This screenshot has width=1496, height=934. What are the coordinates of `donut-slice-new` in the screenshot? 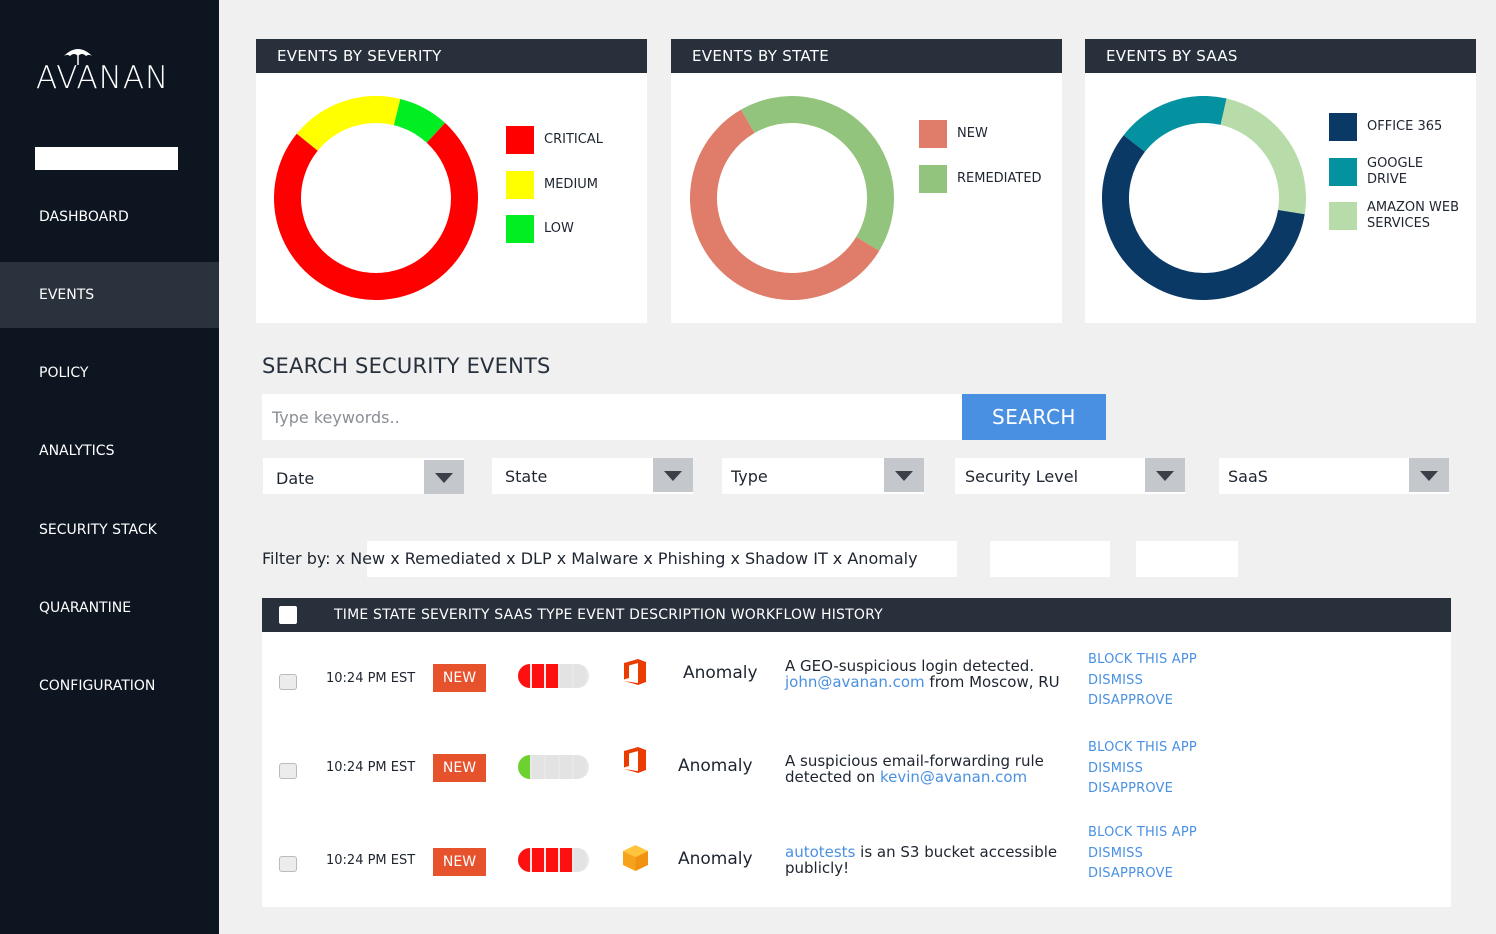 It's located at (785, 204).